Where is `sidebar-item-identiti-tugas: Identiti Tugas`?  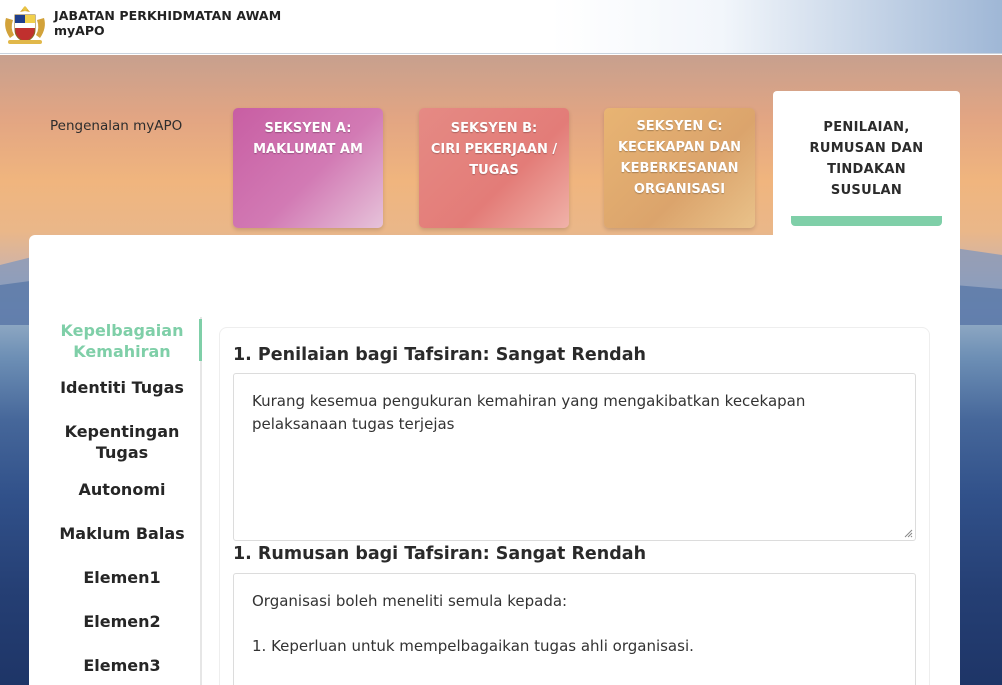
sidebar-item-identiti-tugas: Identiti Tugas is located at coordinates (122, 387).